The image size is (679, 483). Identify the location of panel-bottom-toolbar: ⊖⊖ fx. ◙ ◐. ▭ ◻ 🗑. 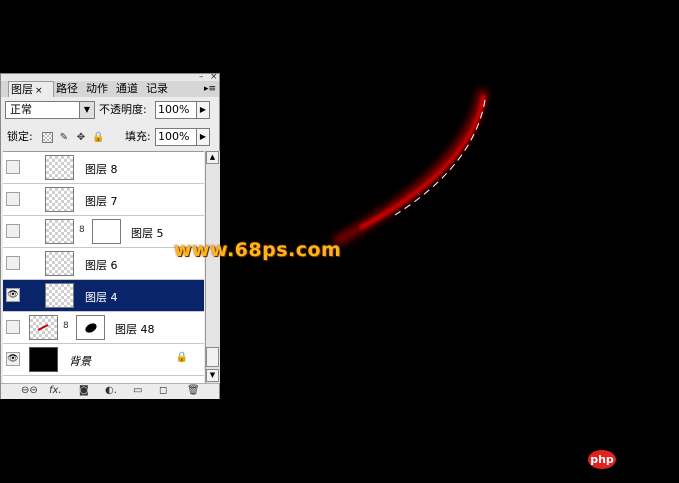
(110, 391).